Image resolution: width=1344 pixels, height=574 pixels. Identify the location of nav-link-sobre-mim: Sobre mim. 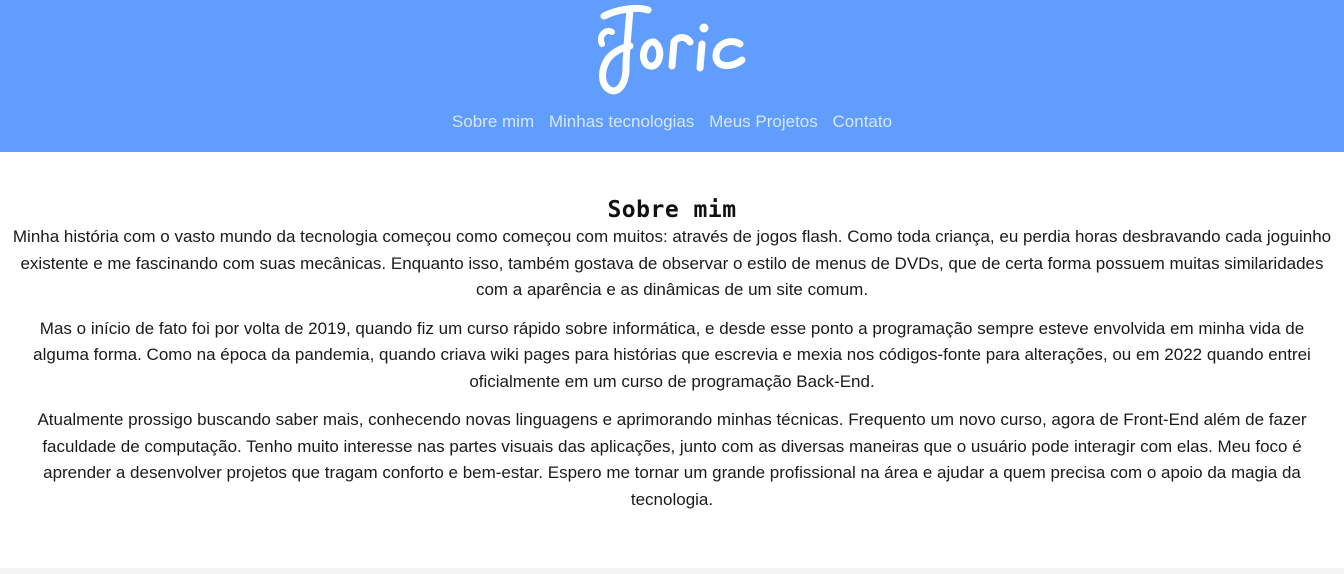
(493, 121).